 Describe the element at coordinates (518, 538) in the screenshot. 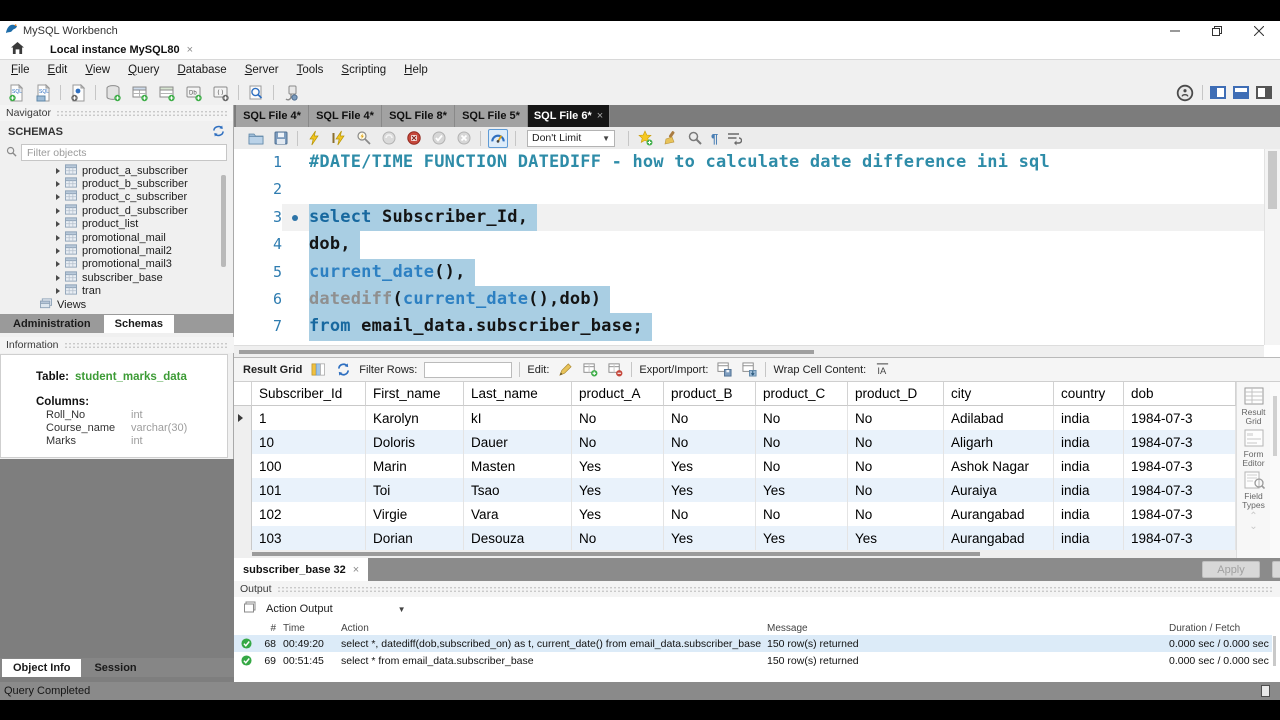

I see `grid-cell: Desouza` at that location.